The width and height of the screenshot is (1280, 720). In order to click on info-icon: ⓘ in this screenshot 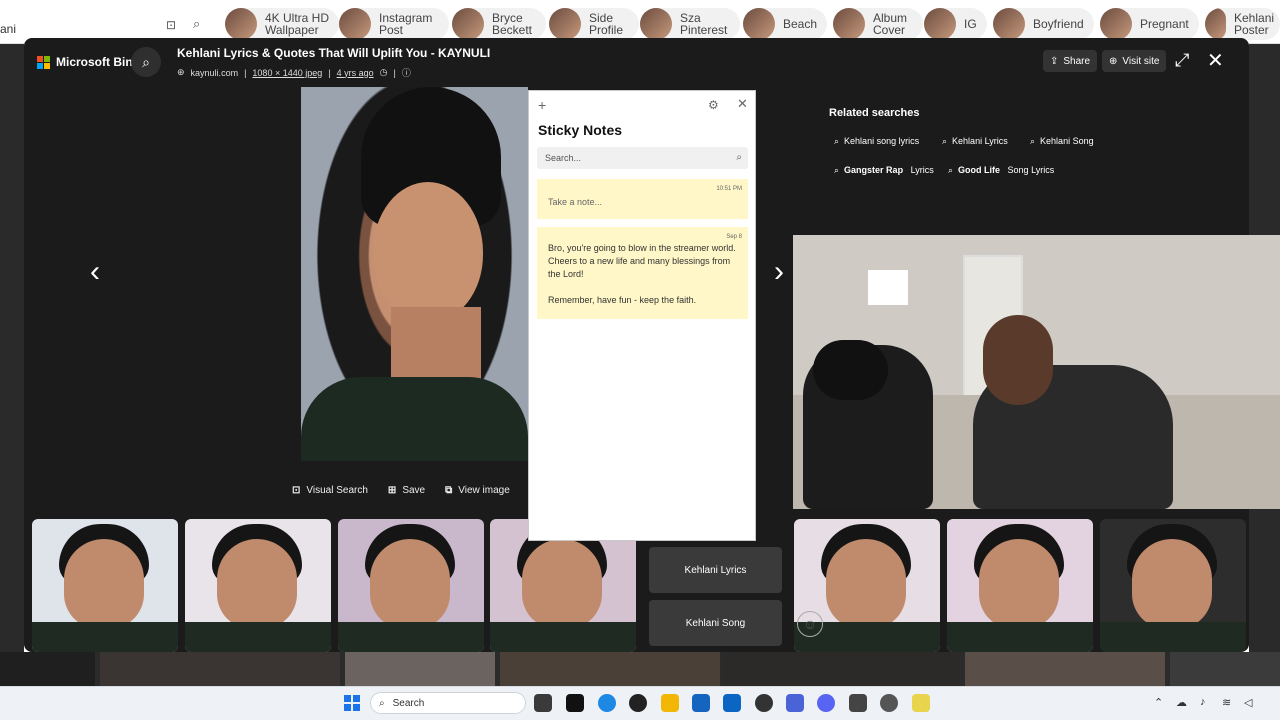, I will do `click(406, 72)`.